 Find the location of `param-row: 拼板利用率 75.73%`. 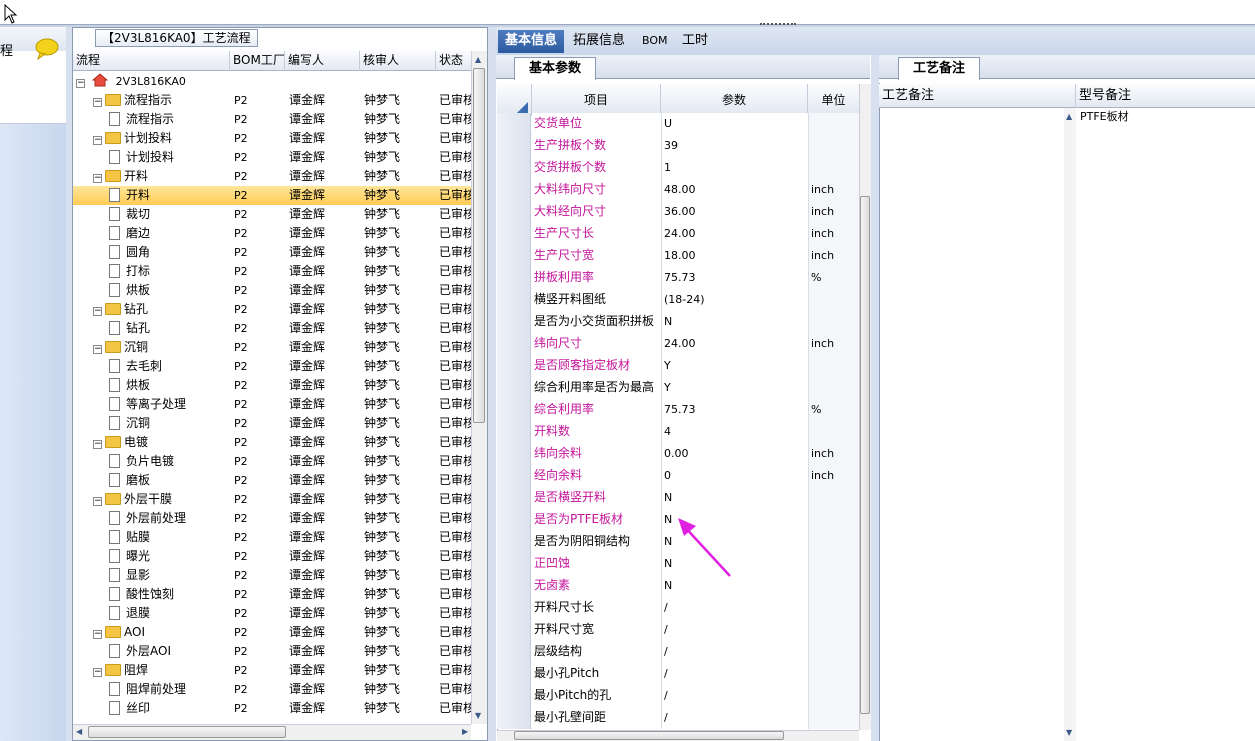

param-row: 拼板利用率 75.73% is located at coordinates (678, 278).